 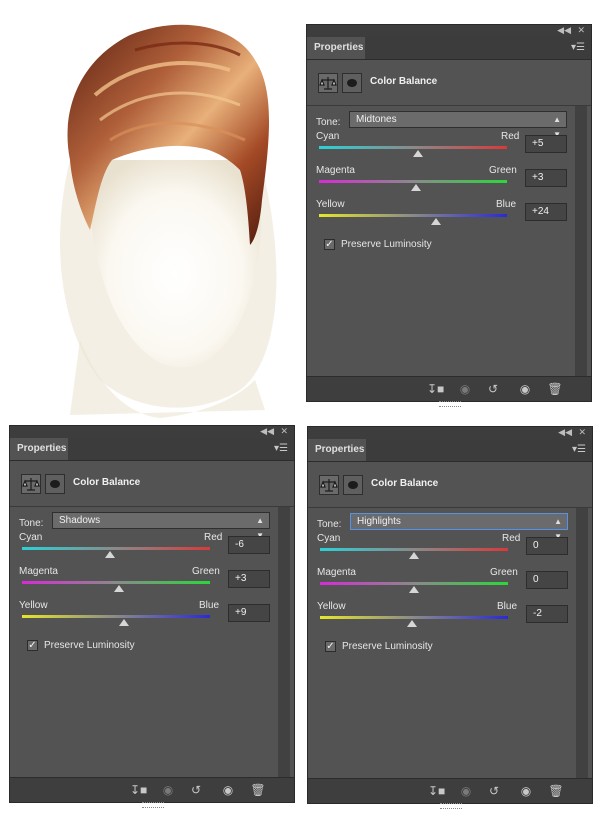 I want to click on green-label: Green, so click(x=504, y=572).